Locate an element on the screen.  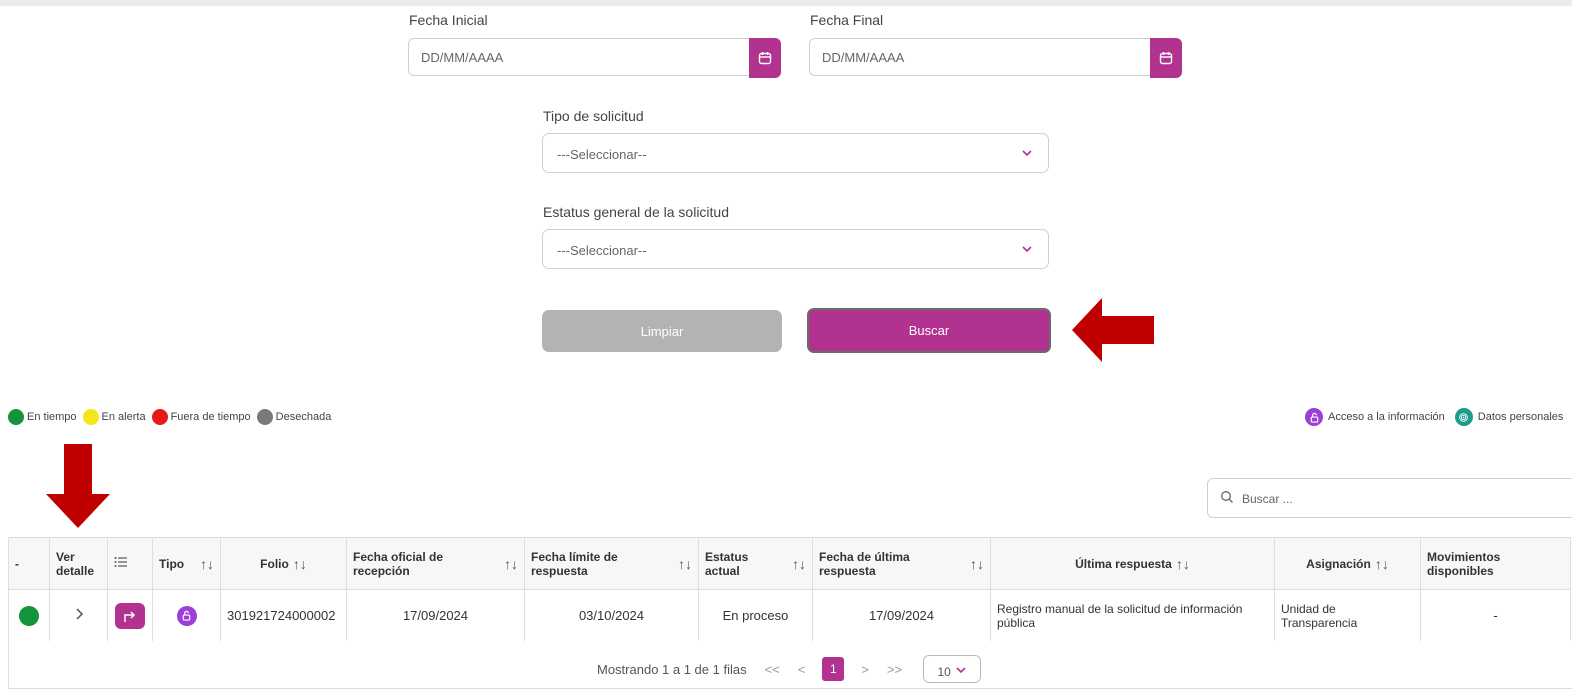
estatus-general-select: ---Seleccionar-- is located at coordinates (795, 249).